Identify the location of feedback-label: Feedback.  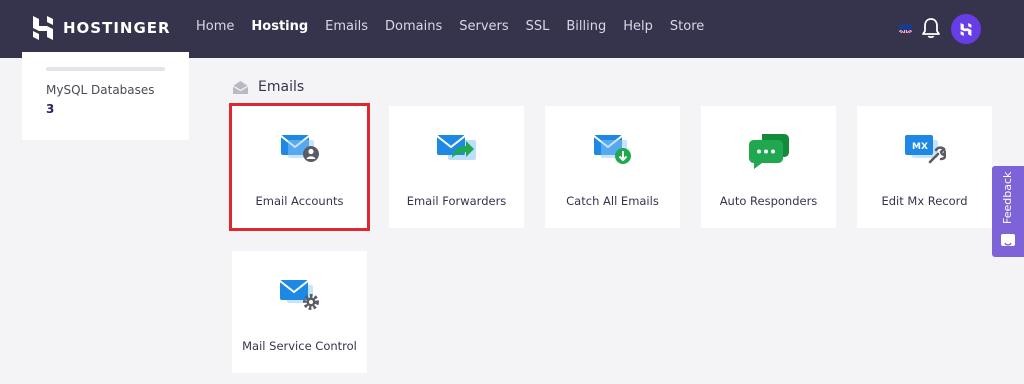
(1007, 197).